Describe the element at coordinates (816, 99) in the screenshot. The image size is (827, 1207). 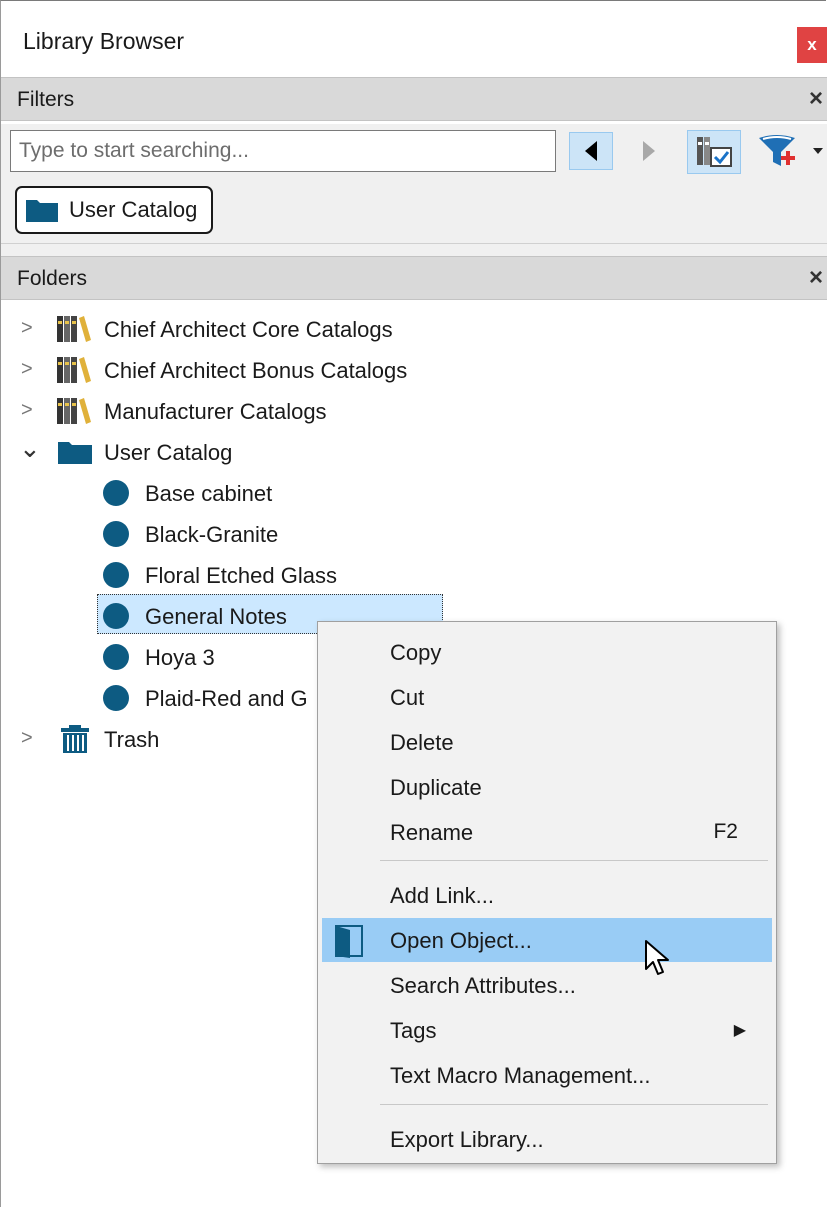
I see `filters-close-icon: ×` at that location.